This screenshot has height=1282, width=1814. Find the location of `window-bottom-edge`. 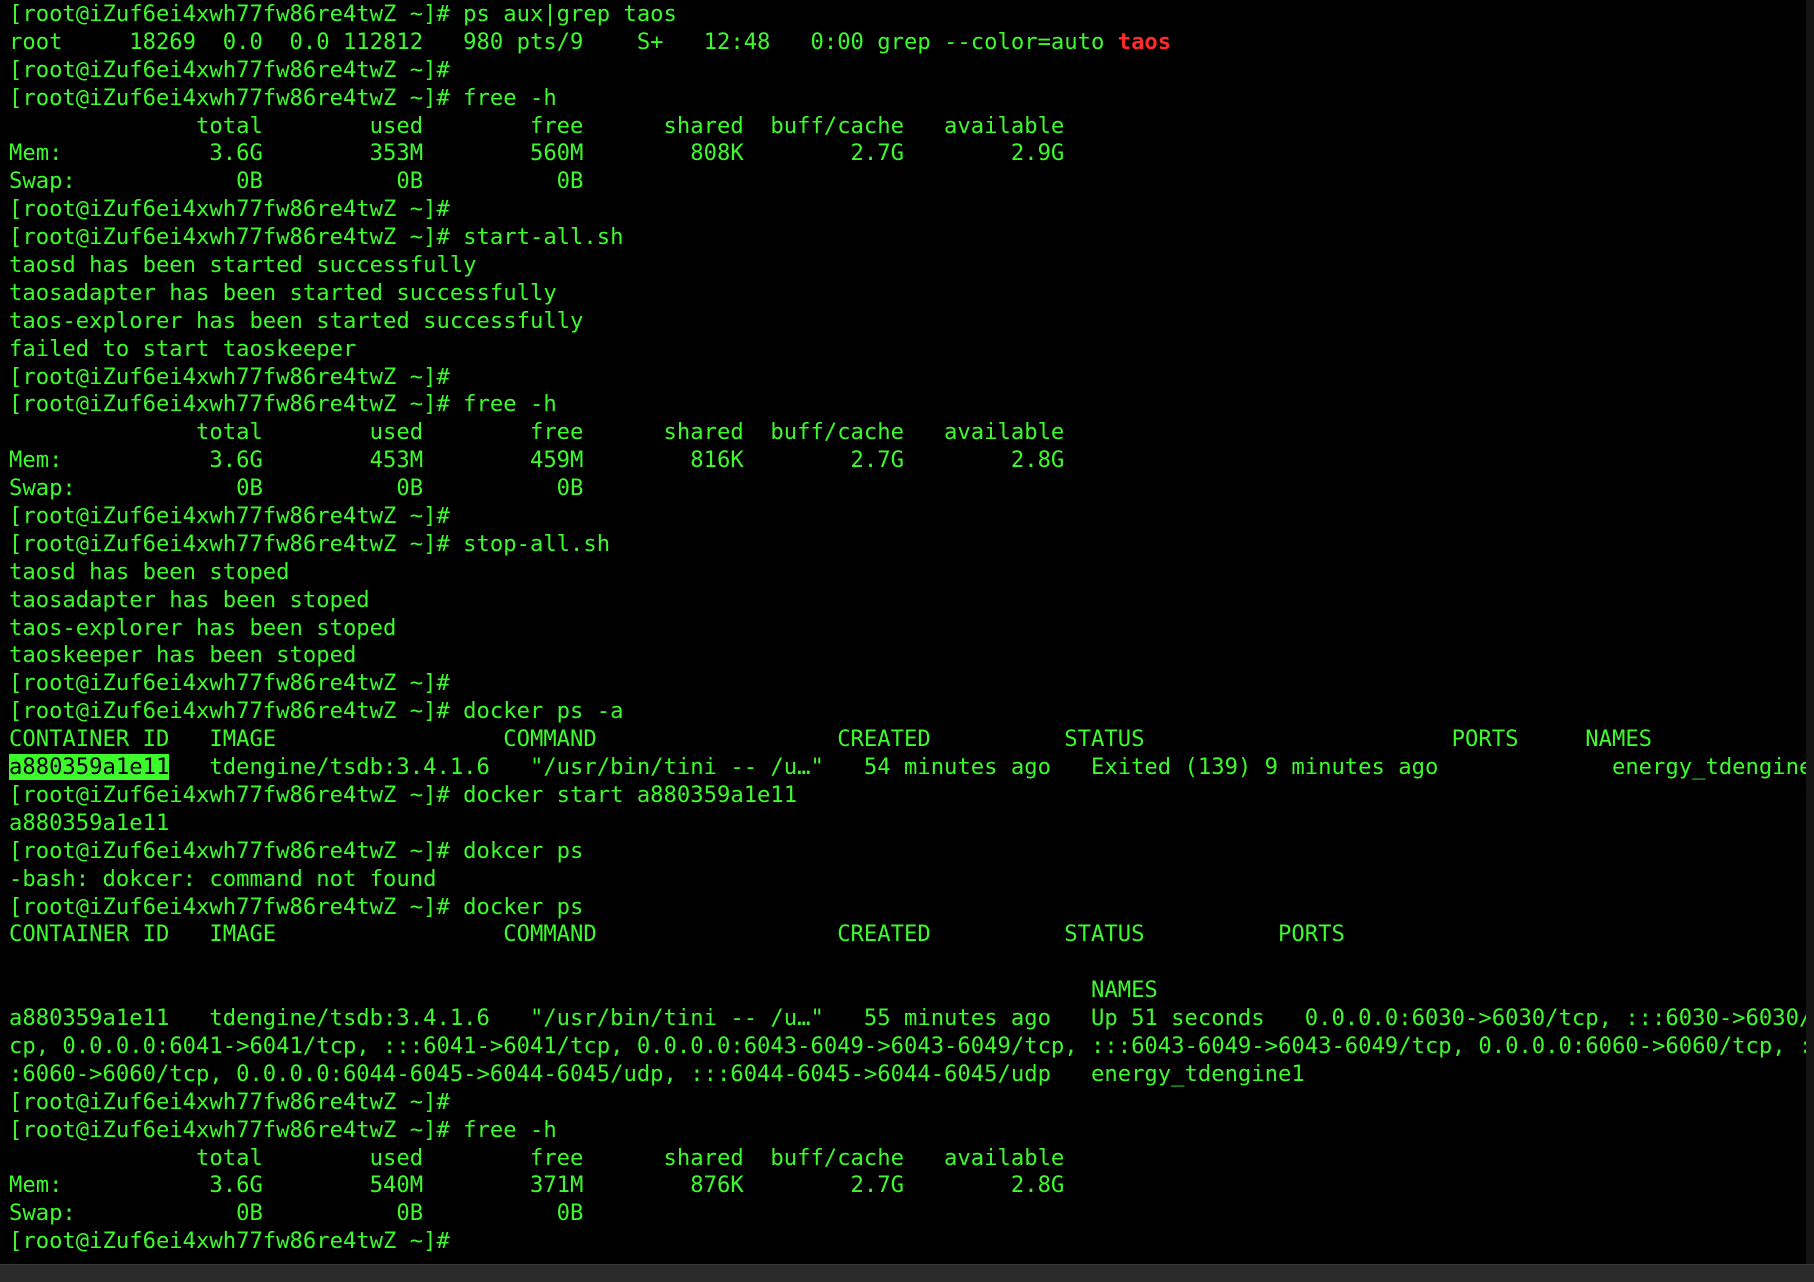

window-bottom-edge is located at coordinates (907, 1273).